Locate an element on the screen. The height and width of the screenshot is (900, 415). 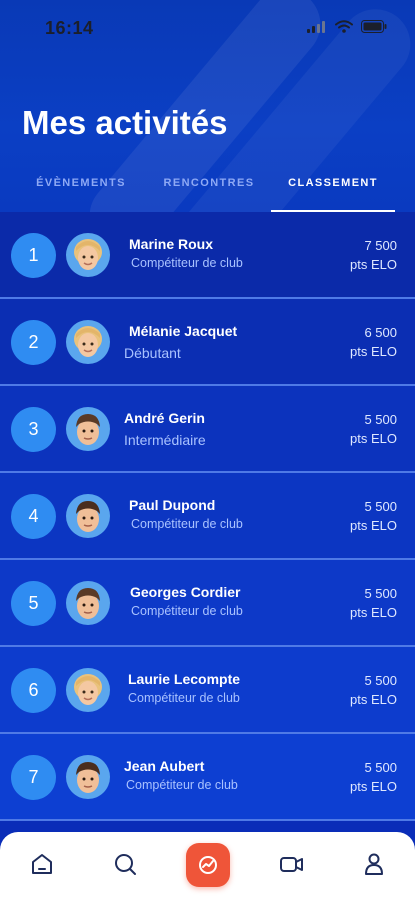
rank-badge: 2 is located at coordinates (33, 342).